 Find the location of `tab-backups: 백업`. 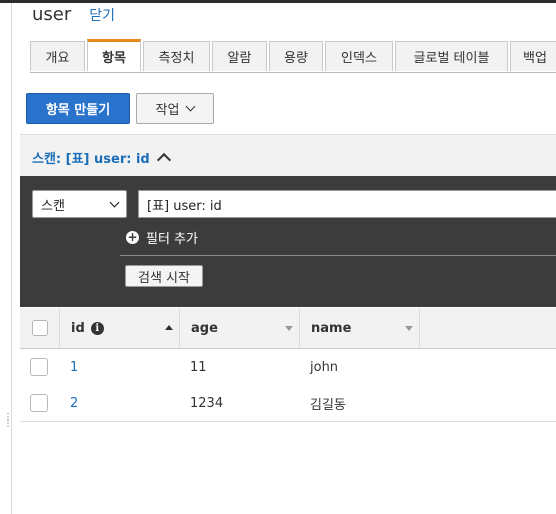

tab-backups: 백업 is located at coordinates (533, 56).